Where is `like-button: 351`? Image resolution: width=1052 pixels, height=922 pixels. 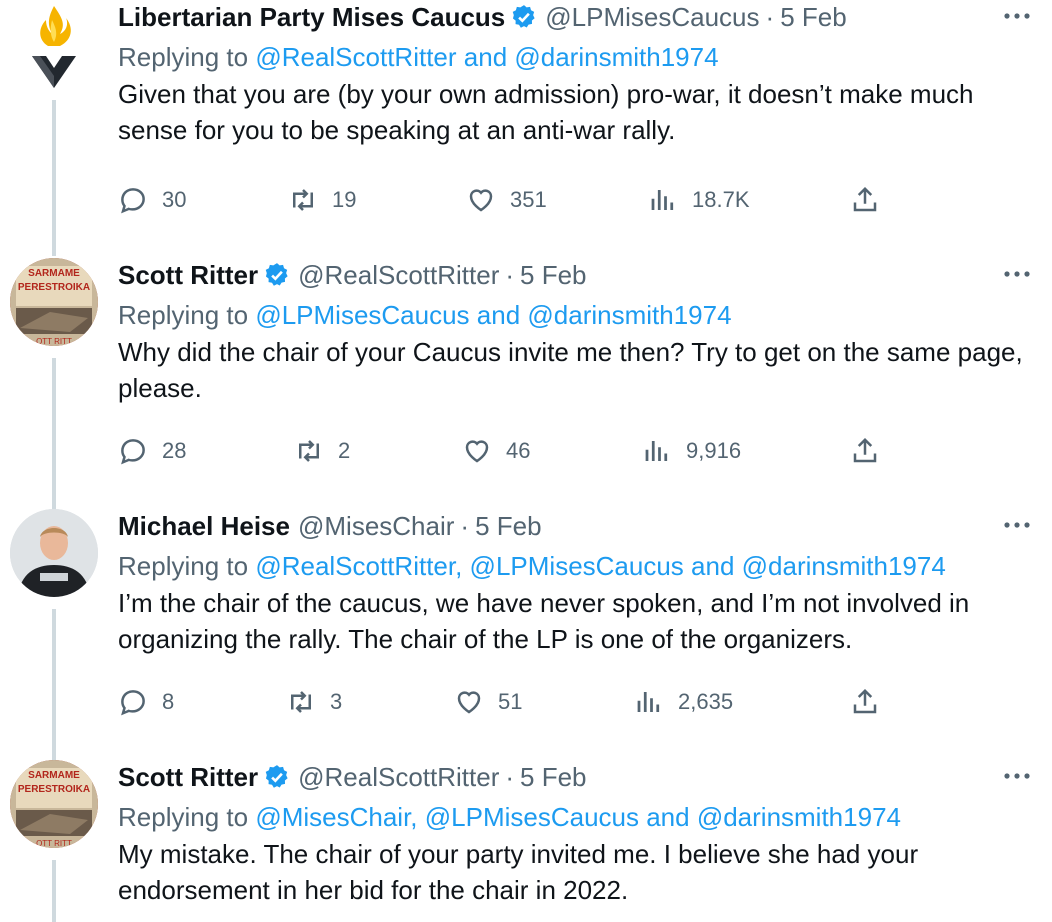 like-button: 351 is located at coordinates (506, 200).